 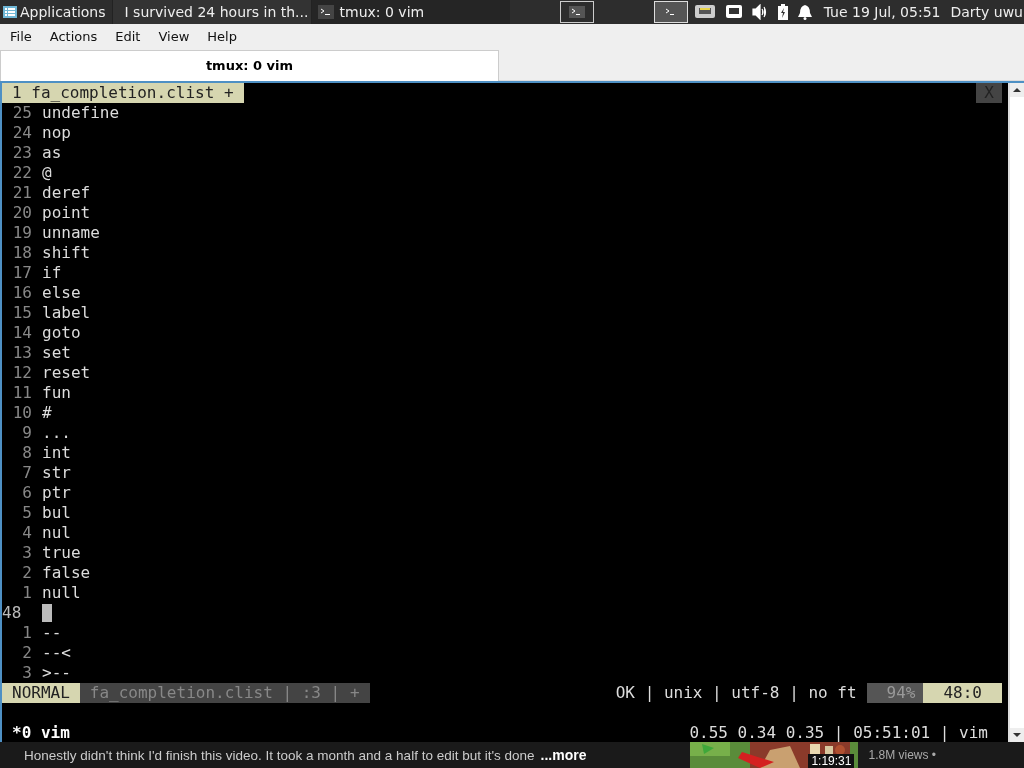 I want to click on volume-icon, so click(x=759, y=12).